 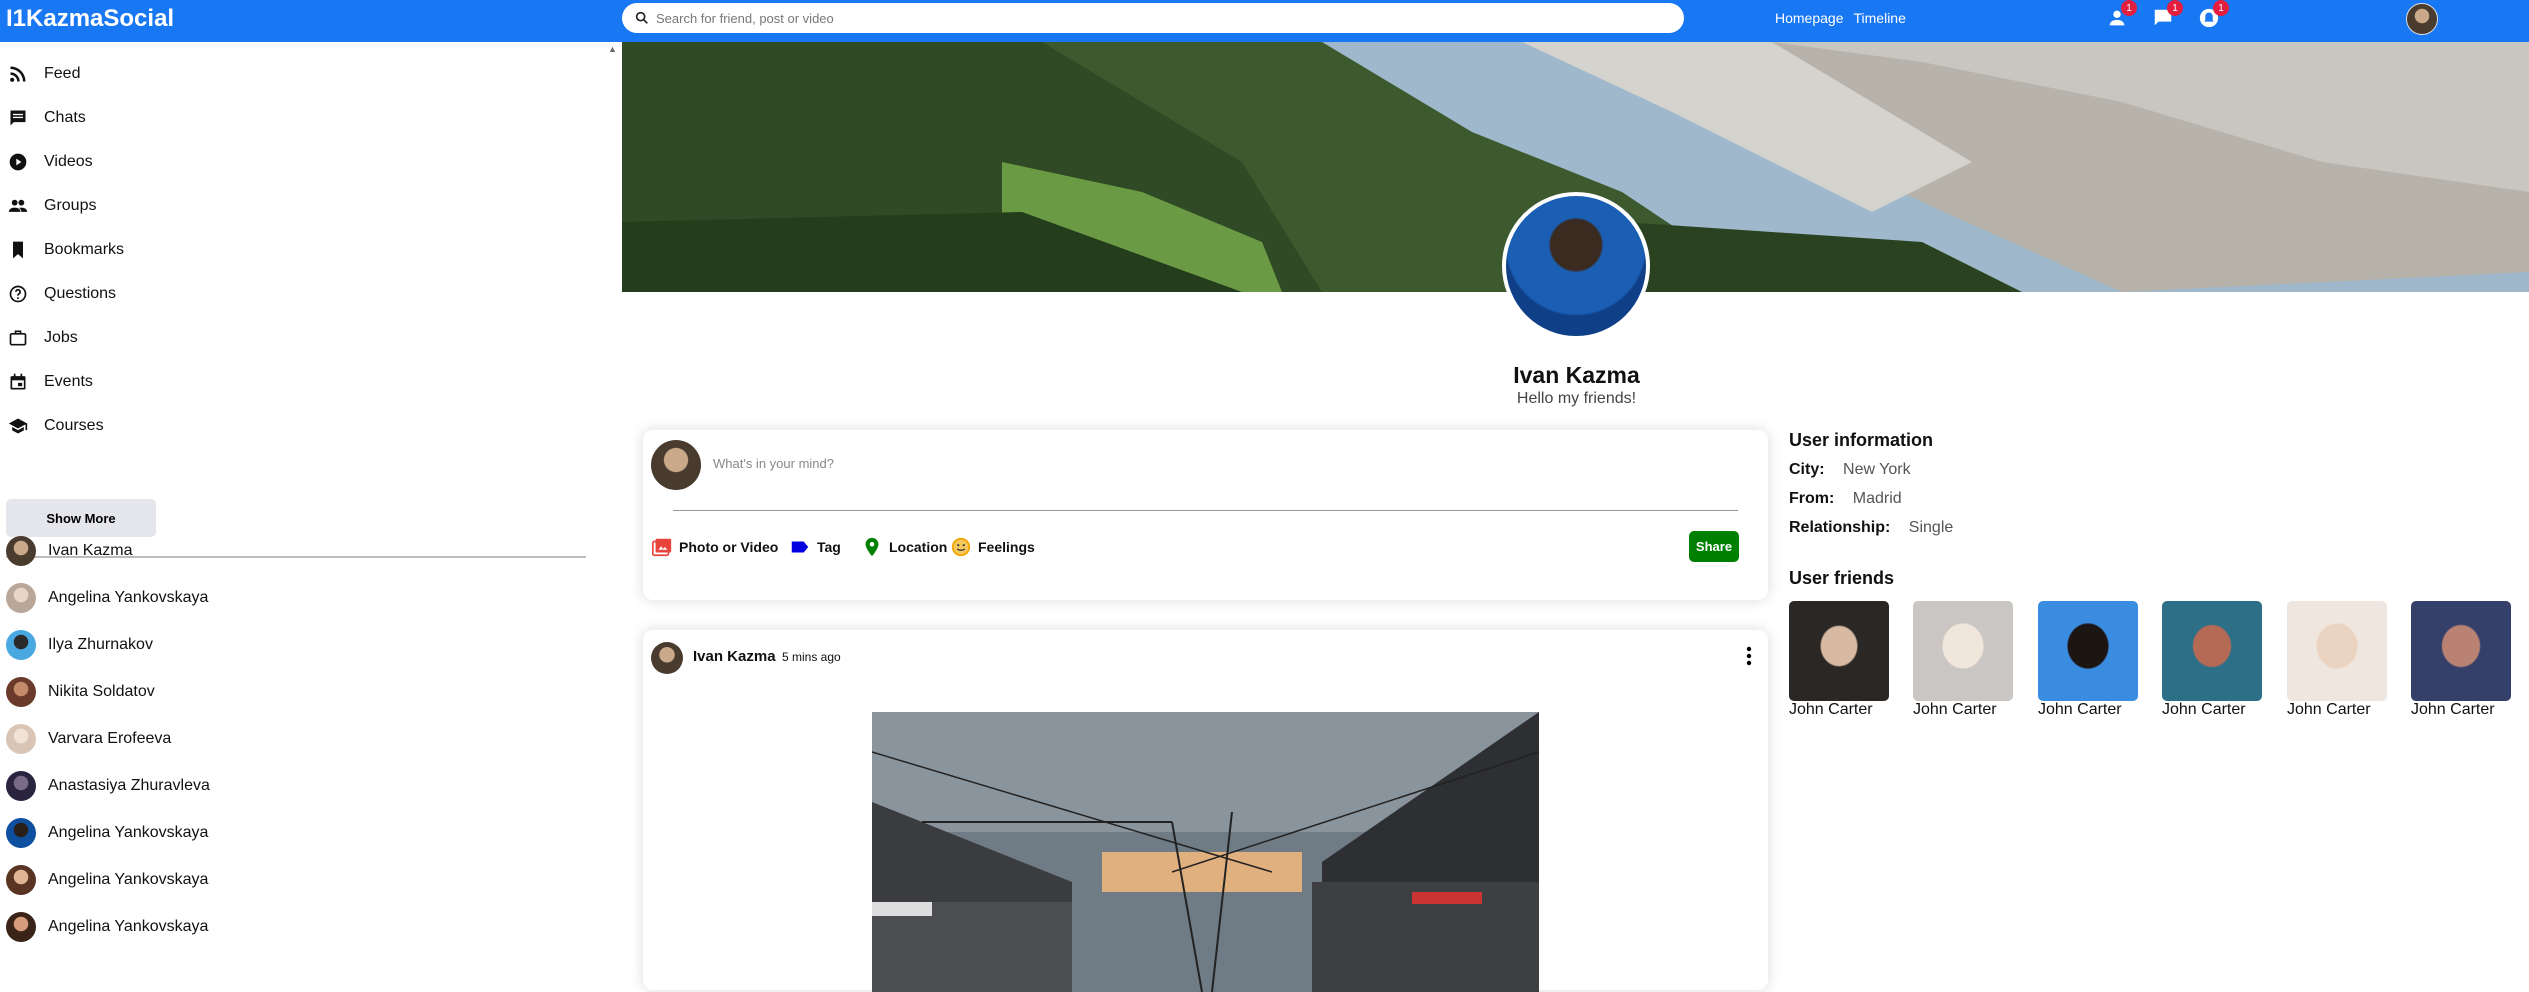 I want to click on location-pin-icon, so click(x=872, y=547).